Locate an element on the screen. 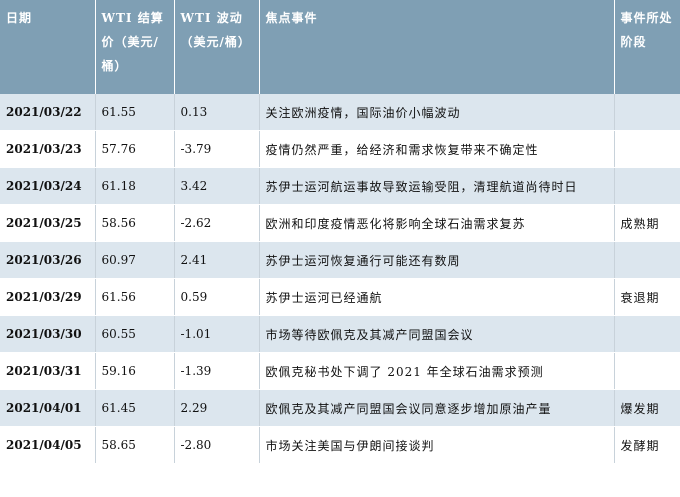 Image resolution: width=680 pixels, height=497 pixels. cell-phase: 爆发期 is located at coordinates (647, 408).